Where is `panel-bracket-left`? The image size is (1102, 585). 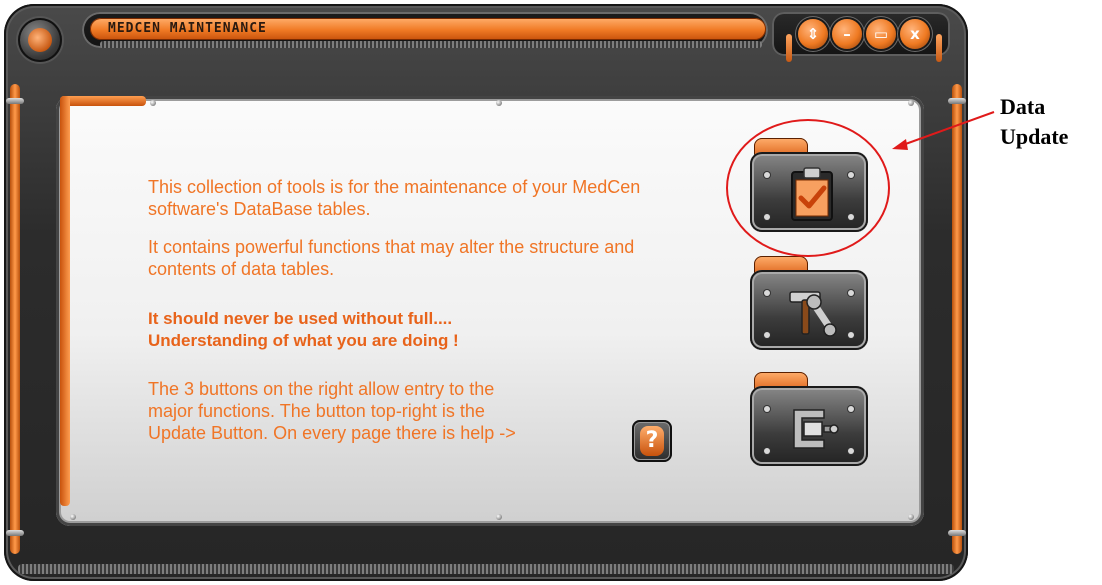 panel-bracket-left is located at coordinates (65, 301).